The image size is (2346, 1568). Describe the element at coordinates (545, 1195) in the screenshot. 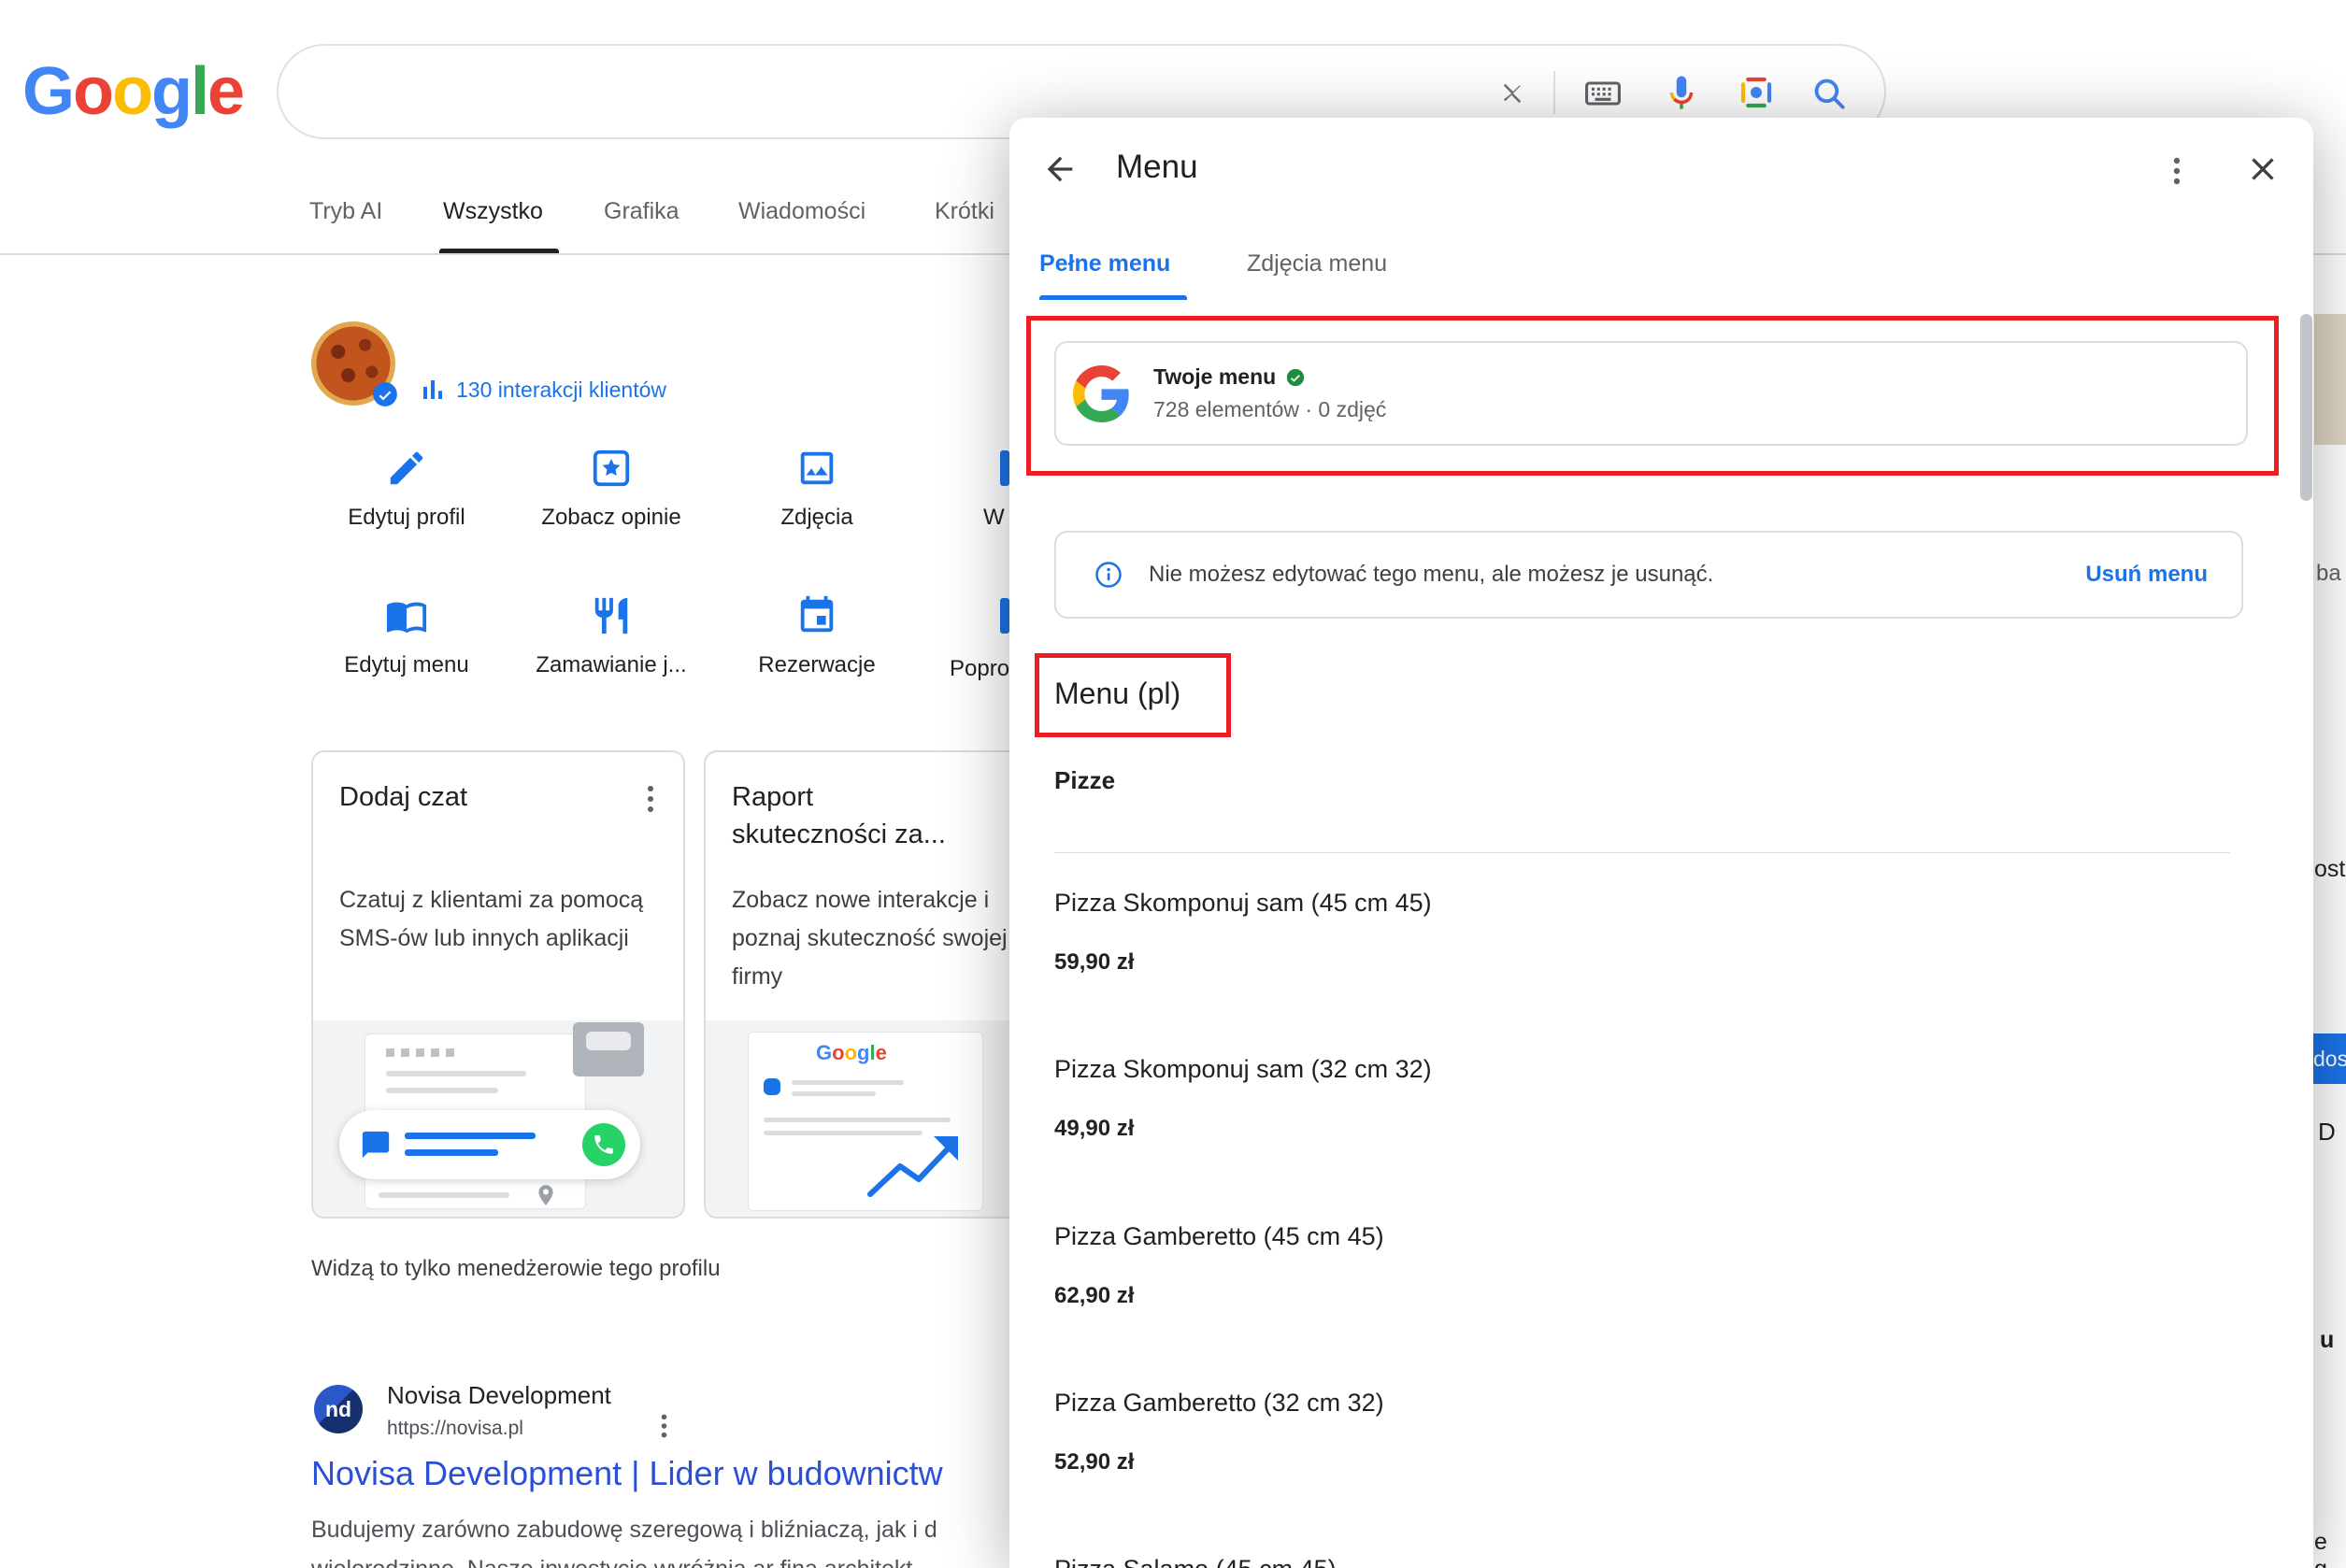

I see `location-pin-icon` at that location.